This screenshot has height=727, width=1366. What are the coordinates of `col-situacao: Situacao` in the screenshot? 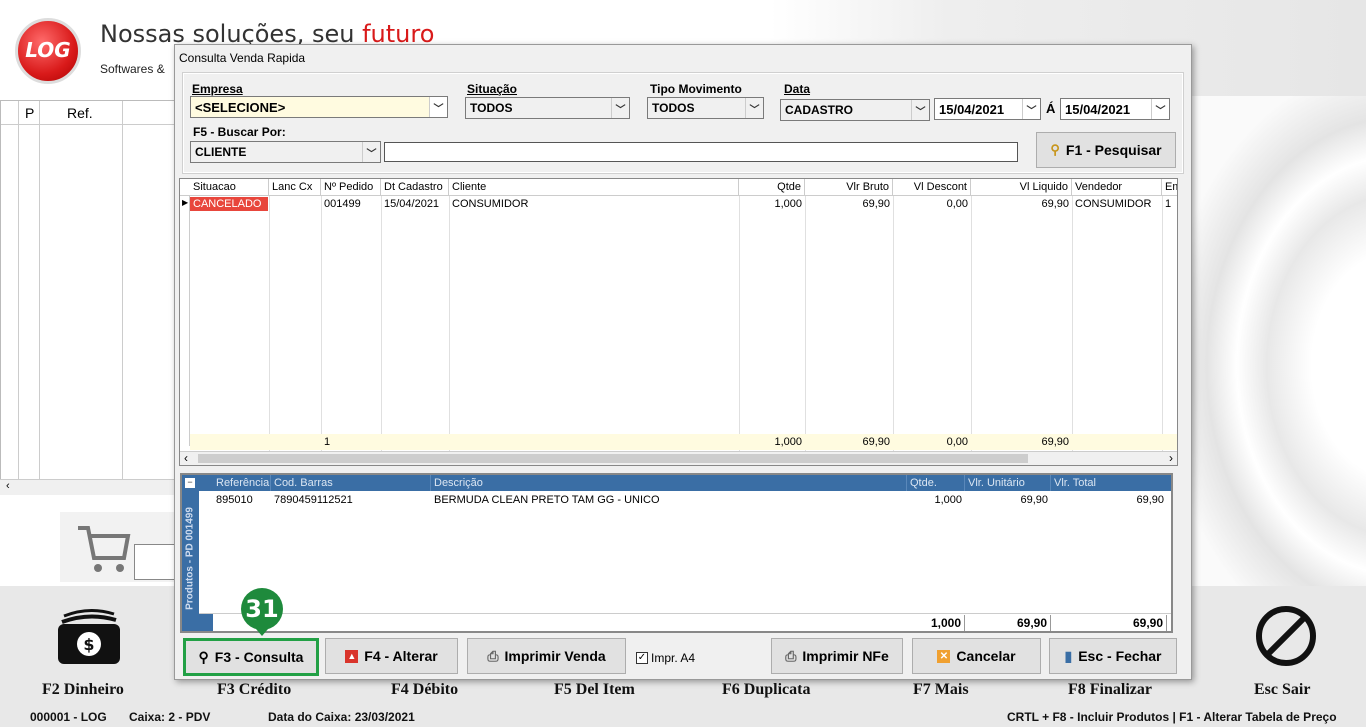 It's located at (229, 187).